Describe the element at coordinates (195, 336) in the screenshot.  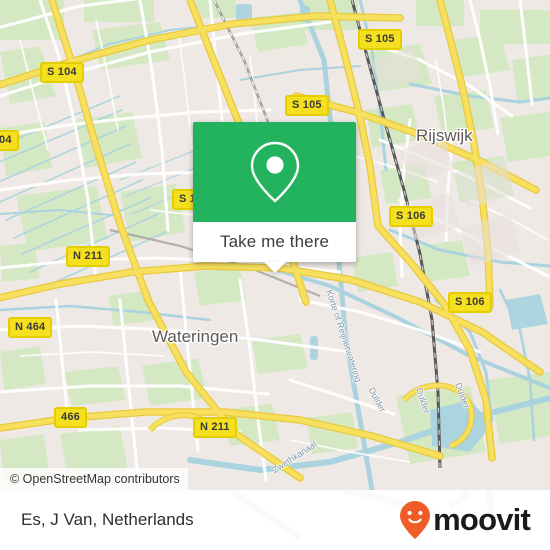
I see `place-label-wateringen: Wateringen` at that location.